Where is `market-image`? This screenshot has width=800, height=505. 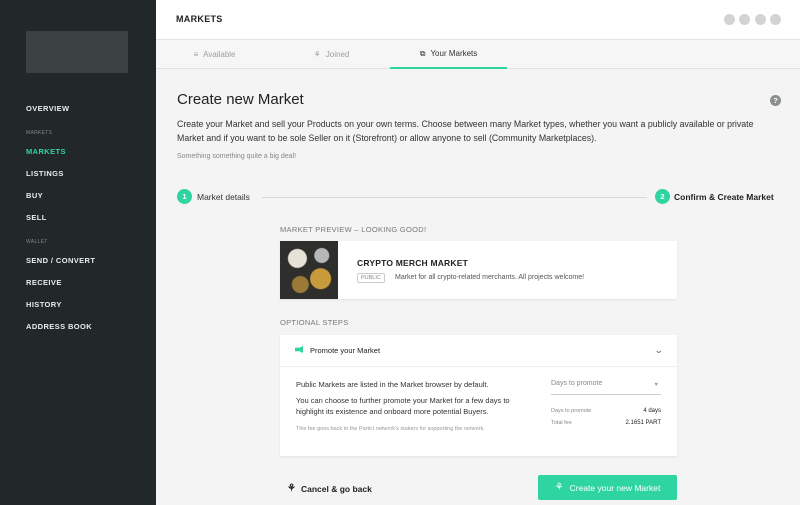
market-image is located at coordinates (309, 270).